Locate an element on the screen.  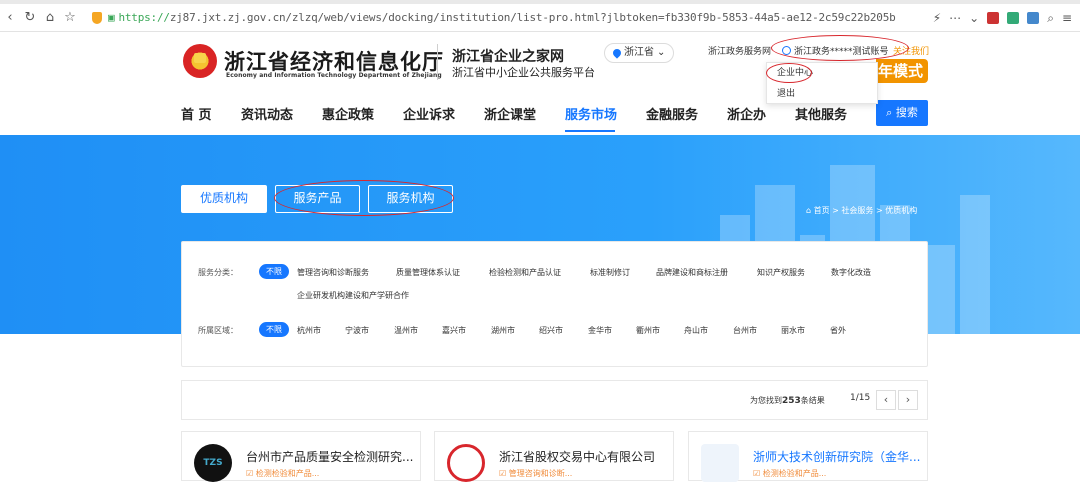
region-chip: 衢州市 is located at coordinates (648, 330).